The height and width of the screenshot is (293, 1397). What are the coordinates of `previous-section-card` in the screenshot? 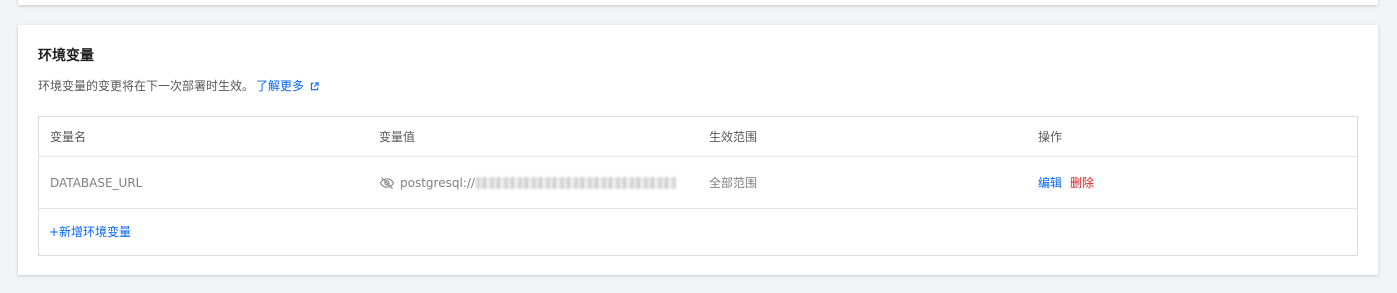 It's located at (698, 2).